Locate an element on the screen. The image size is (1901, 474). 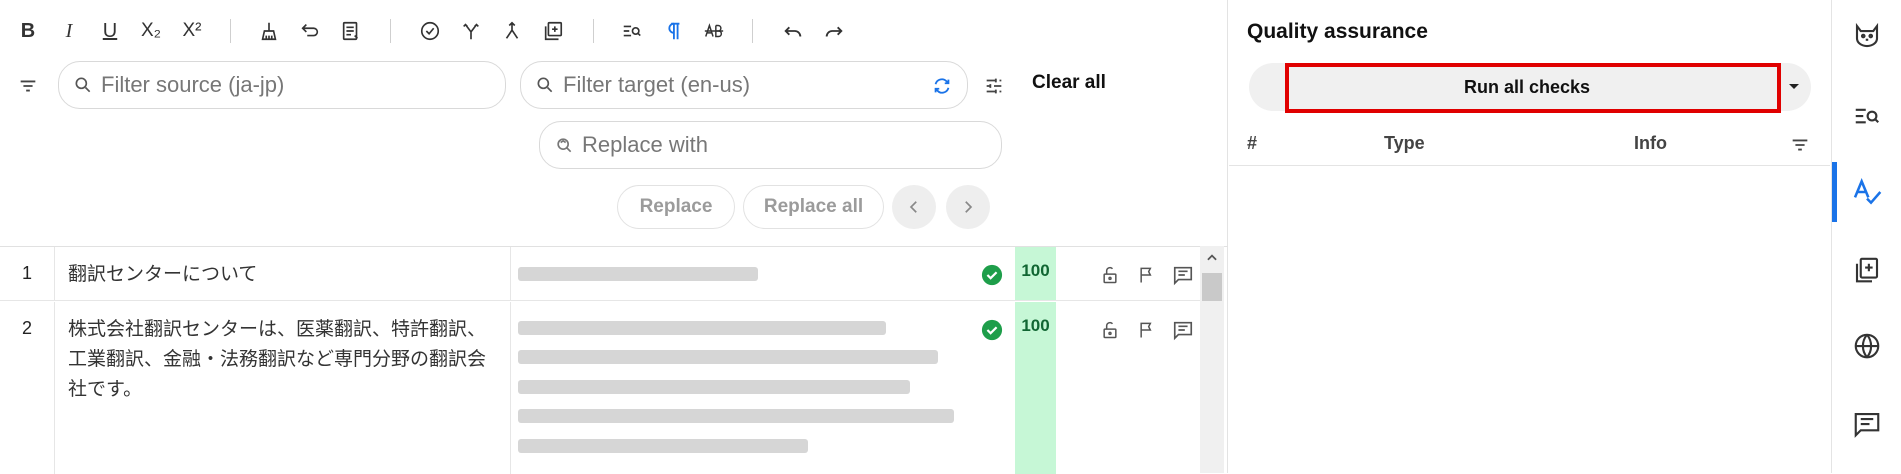
split-icon is located at coordinates (471, 31).